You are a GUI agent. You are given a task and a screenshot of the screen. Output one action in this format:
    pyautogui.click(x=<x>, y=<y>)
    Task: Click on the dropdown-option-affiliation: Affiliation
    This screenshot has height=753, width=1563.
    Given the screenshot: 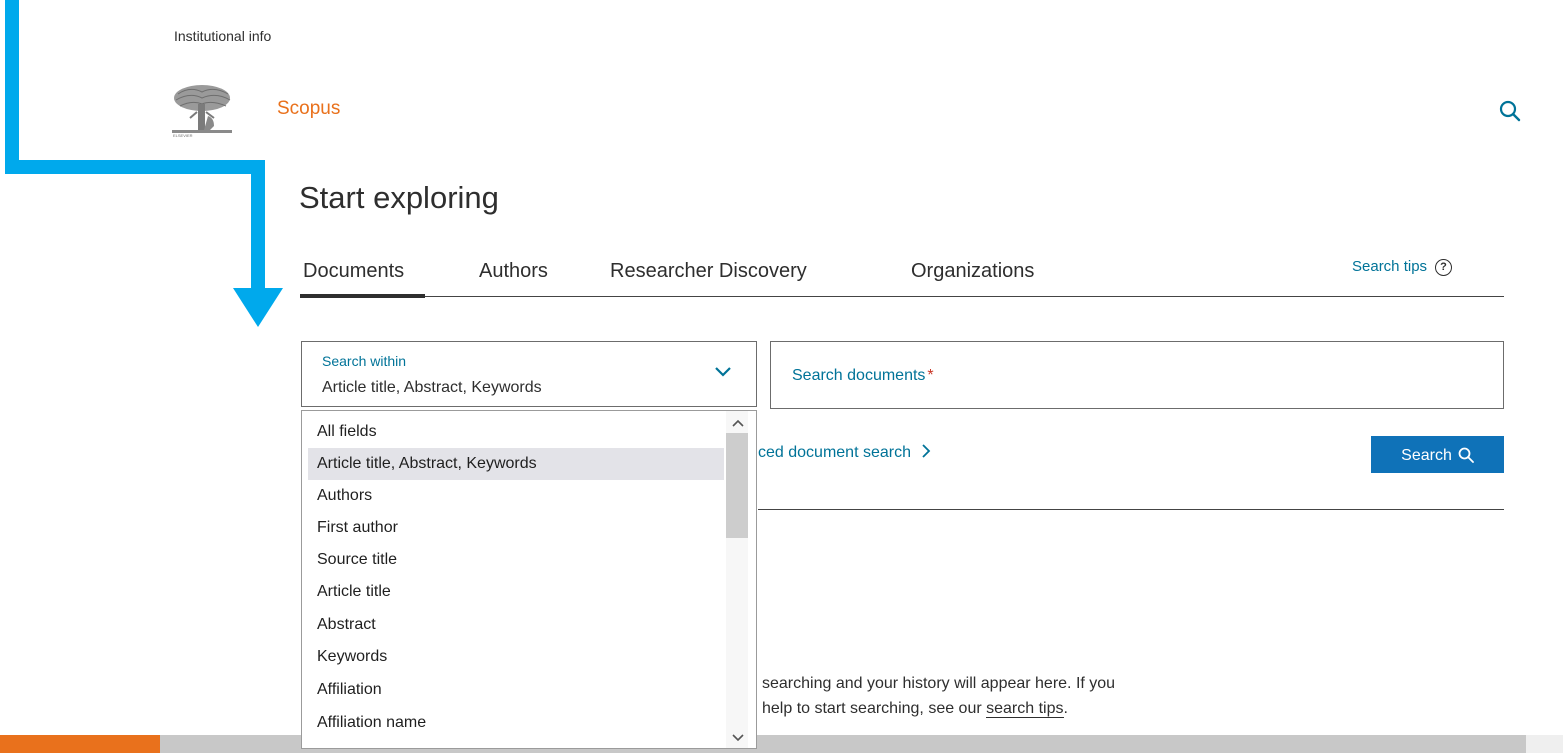 What is the action you would take?
    pyautogui.click(x=516, y=690)
    